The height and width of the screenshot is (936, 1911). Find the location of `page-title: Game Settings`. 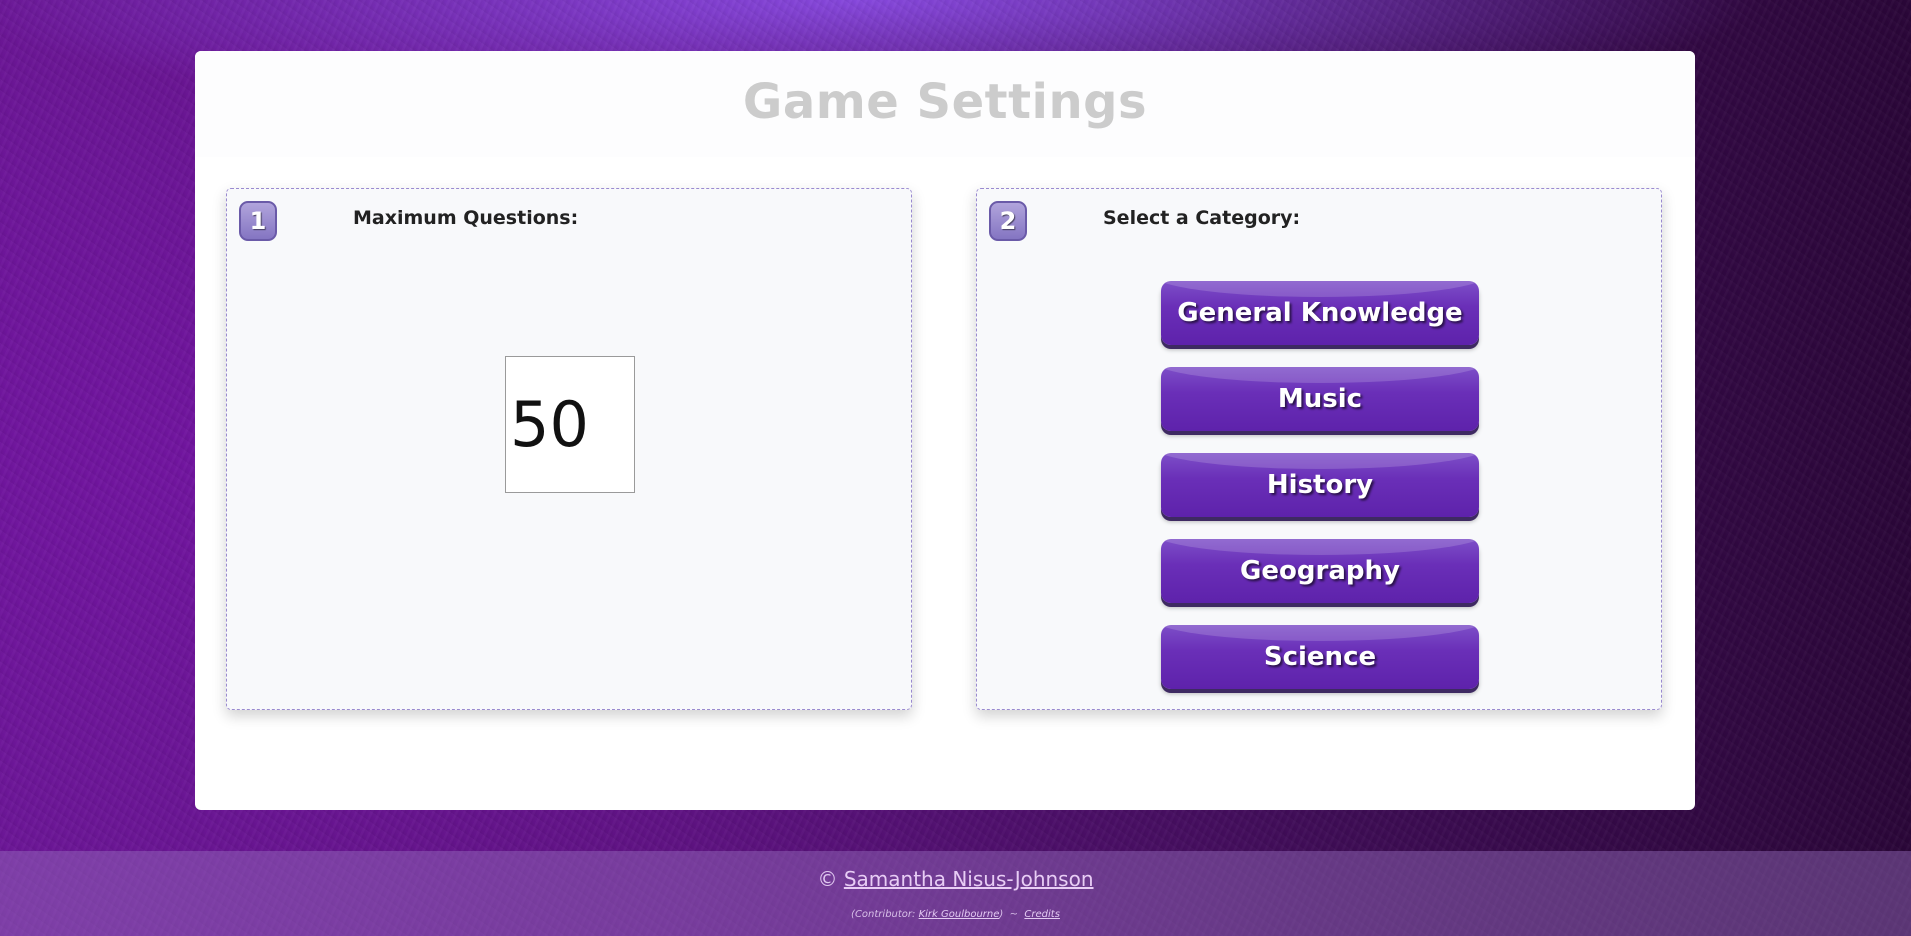

page-title: Game Settings is located at coordinates (945, 102).